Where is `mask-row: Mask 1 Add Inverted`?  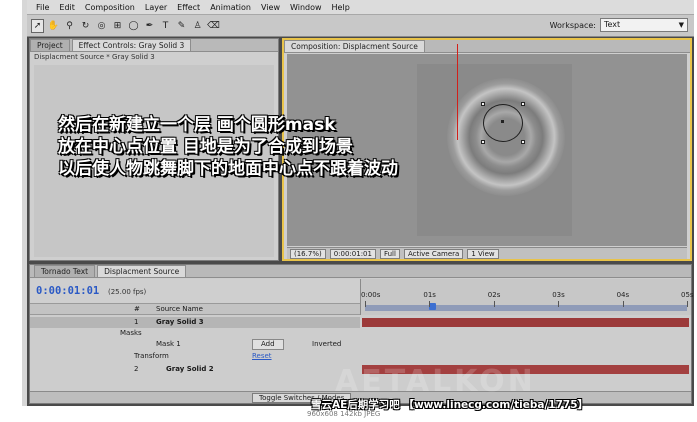
mask-row: Mask 1 Add Inverted is located at coordinates (195, 344).